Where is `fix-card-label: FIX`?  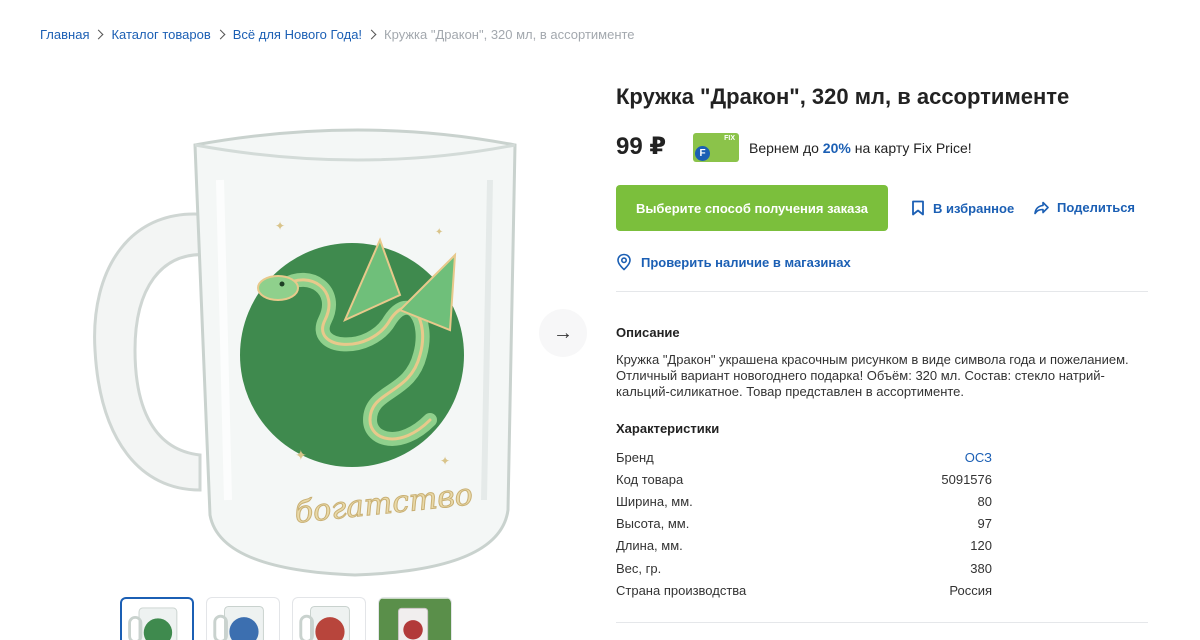
fix-card-label: FIX is located at coordinates (729, 138).